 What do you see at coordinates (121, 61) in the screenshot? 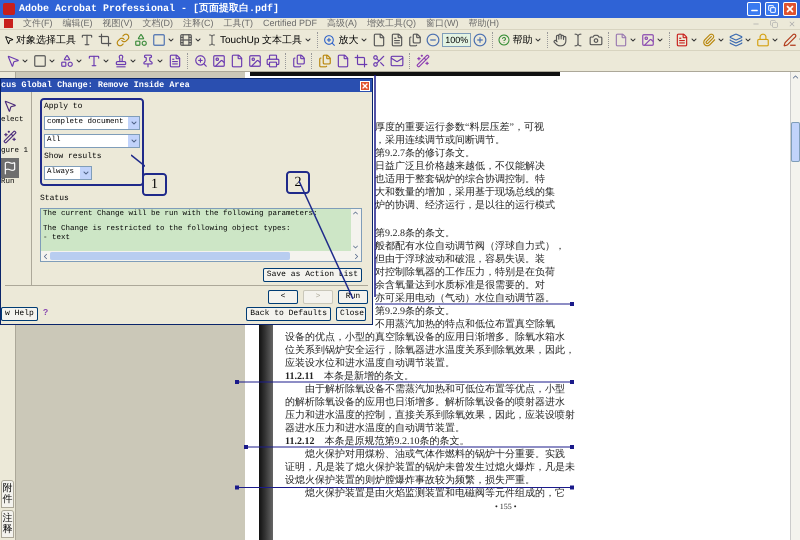
I see `stamp-icon` at bounding box center [121, 61].